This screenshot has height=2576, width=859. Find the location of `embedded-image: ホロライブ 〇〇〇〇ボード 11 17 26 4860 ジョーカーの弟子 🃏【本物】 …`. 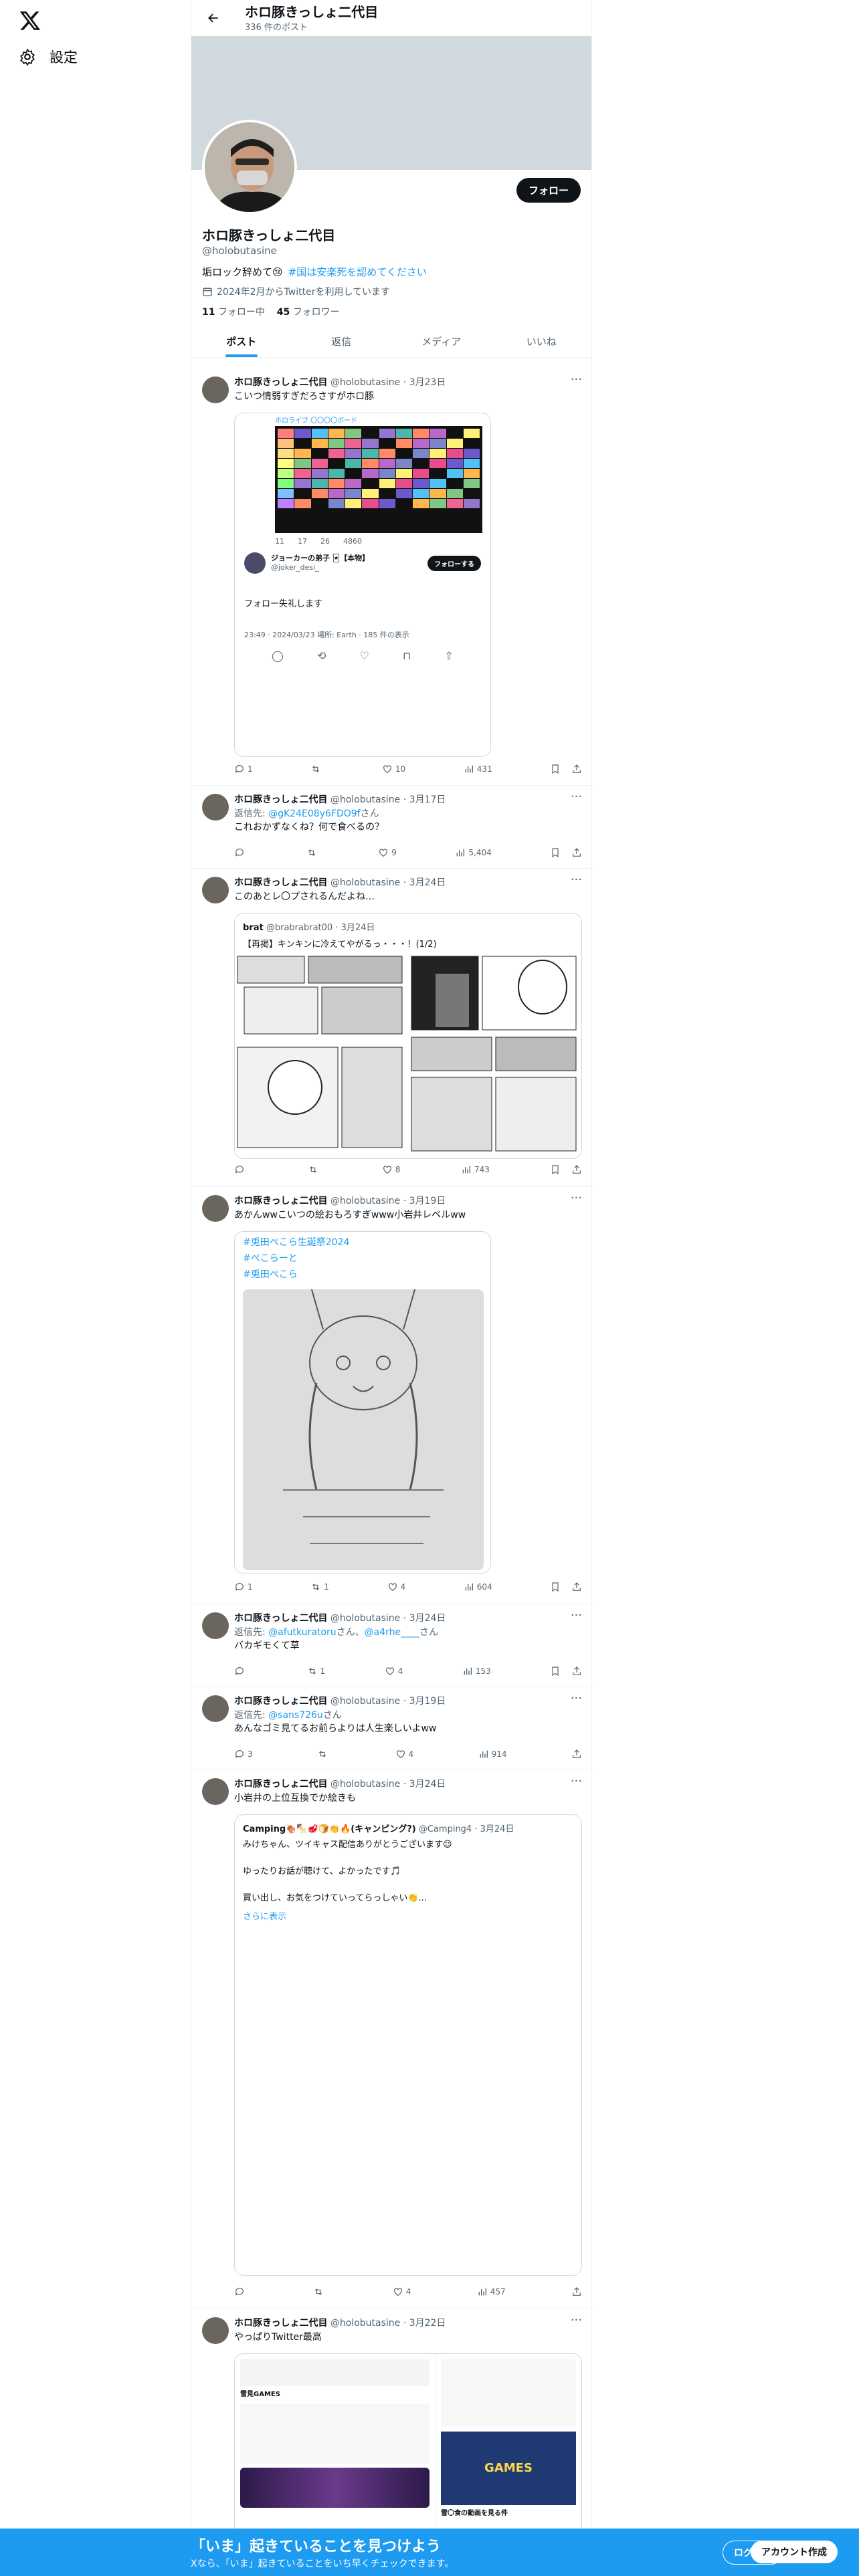

embedded-image: ホロライブ 〇〇〇〇ボード 11 17 26 4860 ジョーカーの弟子 🃏【本物】 … is located at coordinates (362, 585).